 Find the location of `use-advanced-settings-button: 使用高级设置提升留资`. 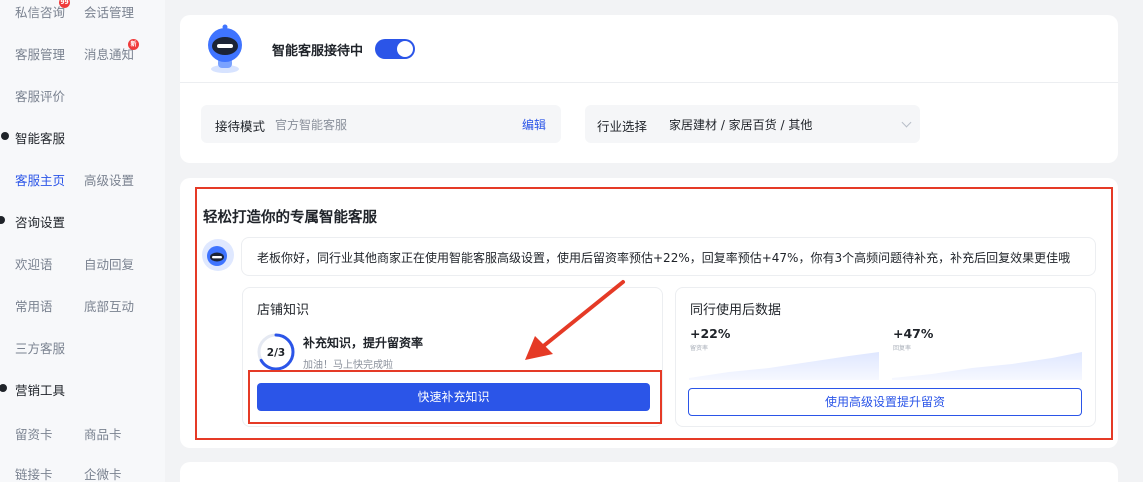

use-advanced-settings-button: 使用高级设置提升留资 is located at coordinates (885, 402).